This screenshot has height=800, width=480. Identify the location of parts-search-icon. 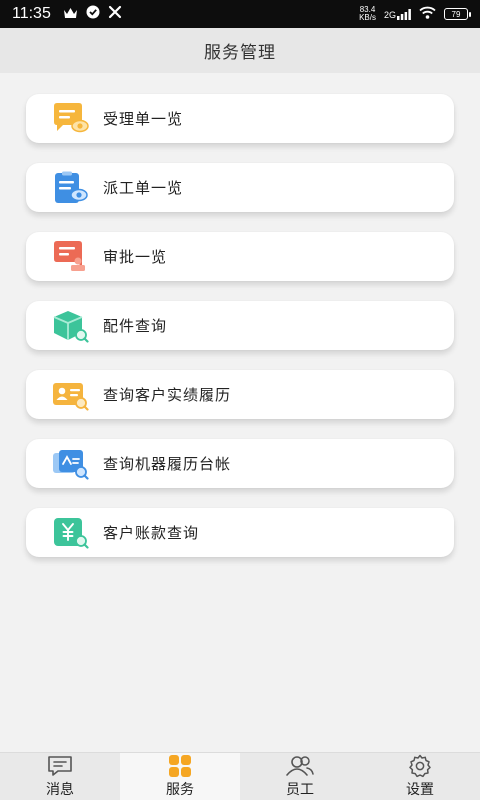
(70, 326).